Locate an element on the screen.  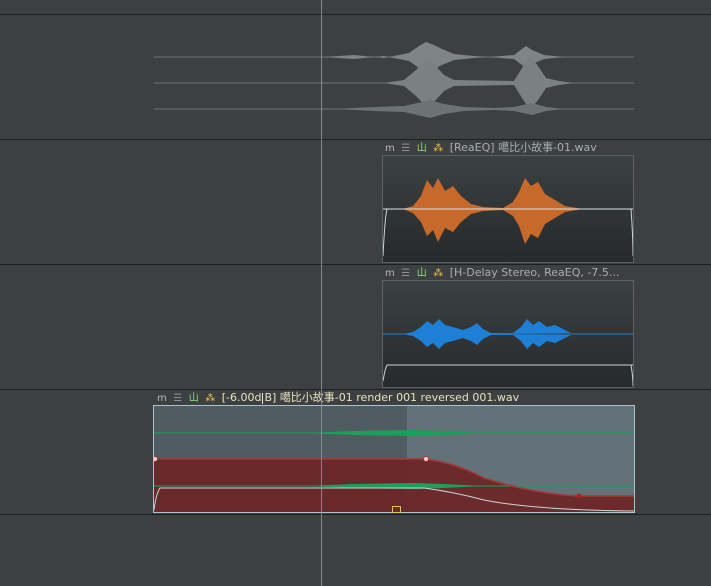
item-fx-label: [ReaEQ] is located at coordinates (472, 147).